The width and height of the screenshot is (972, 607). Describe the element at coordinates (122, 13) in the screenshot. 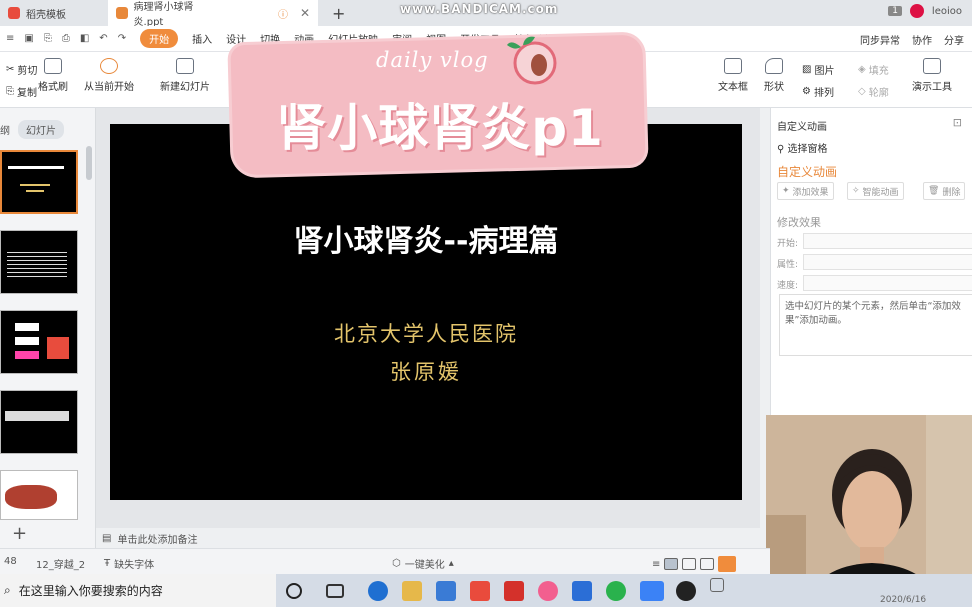

I see `ppt-file-icon` at that location.